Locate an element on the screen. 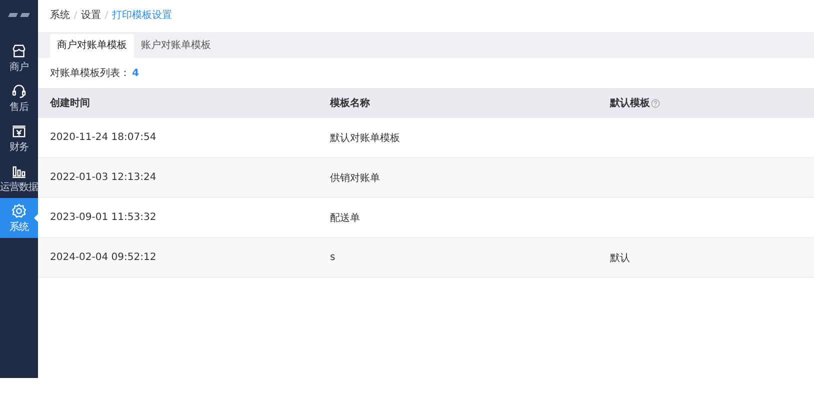 The image size is (814, 414). table-row: 2024-02-04 09:52:12 s 默认 is located at coordinates (426, 258).